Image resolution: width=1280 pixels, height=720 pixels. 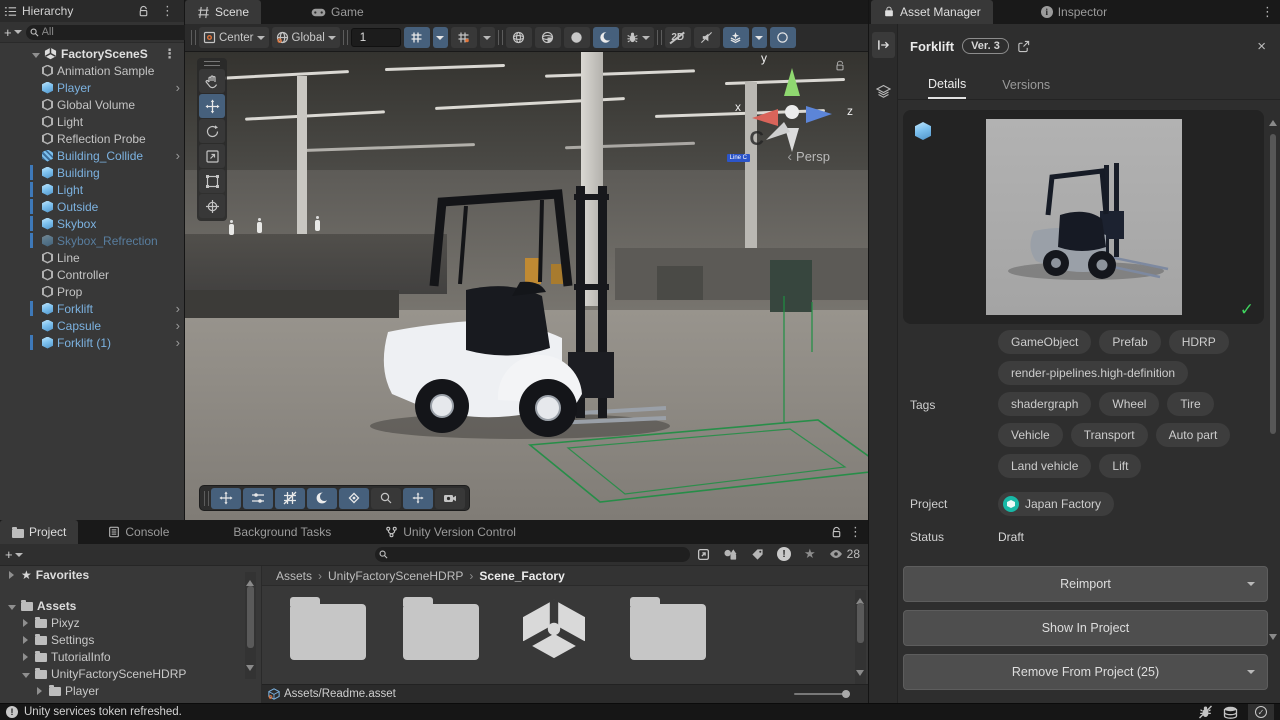 I want to click on tree-item-assets: Assets, so click(x=130, y=605).